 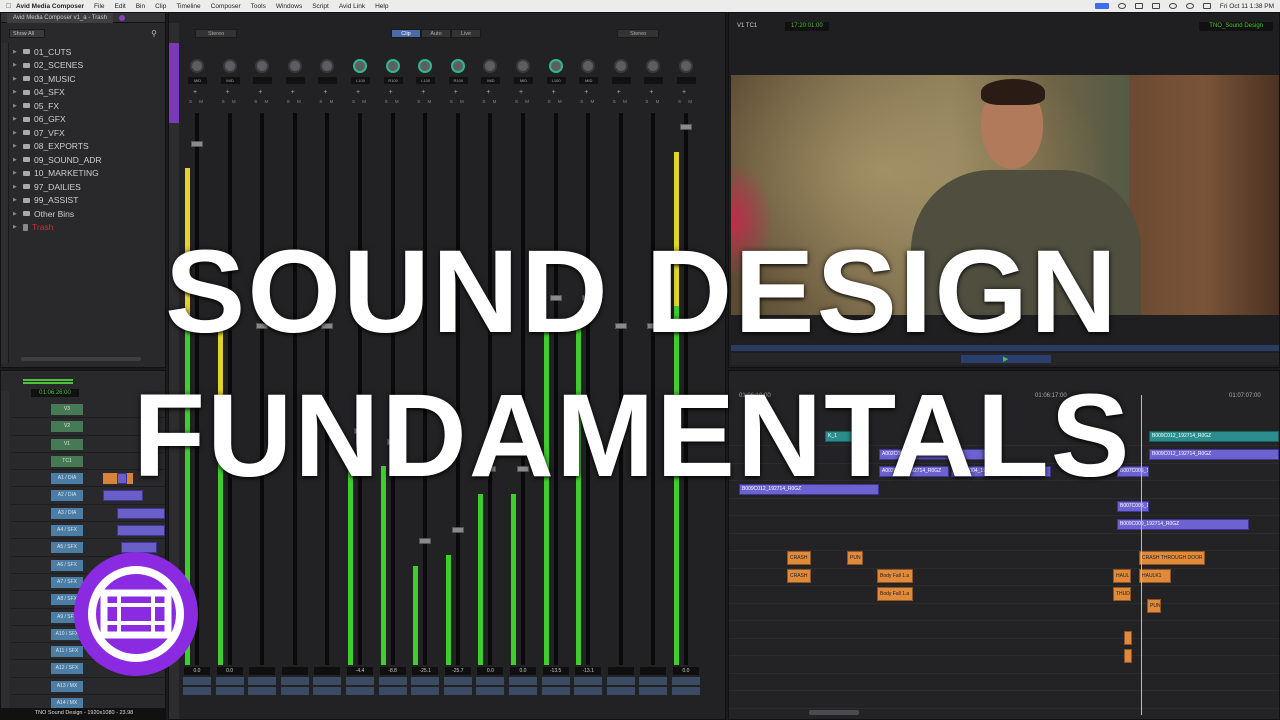 What do you see at coordinates (1214, 436) in the screenshot?
I see `video-clip: B009C012_192714_R0GZ` at bounding box center [1214, 436].